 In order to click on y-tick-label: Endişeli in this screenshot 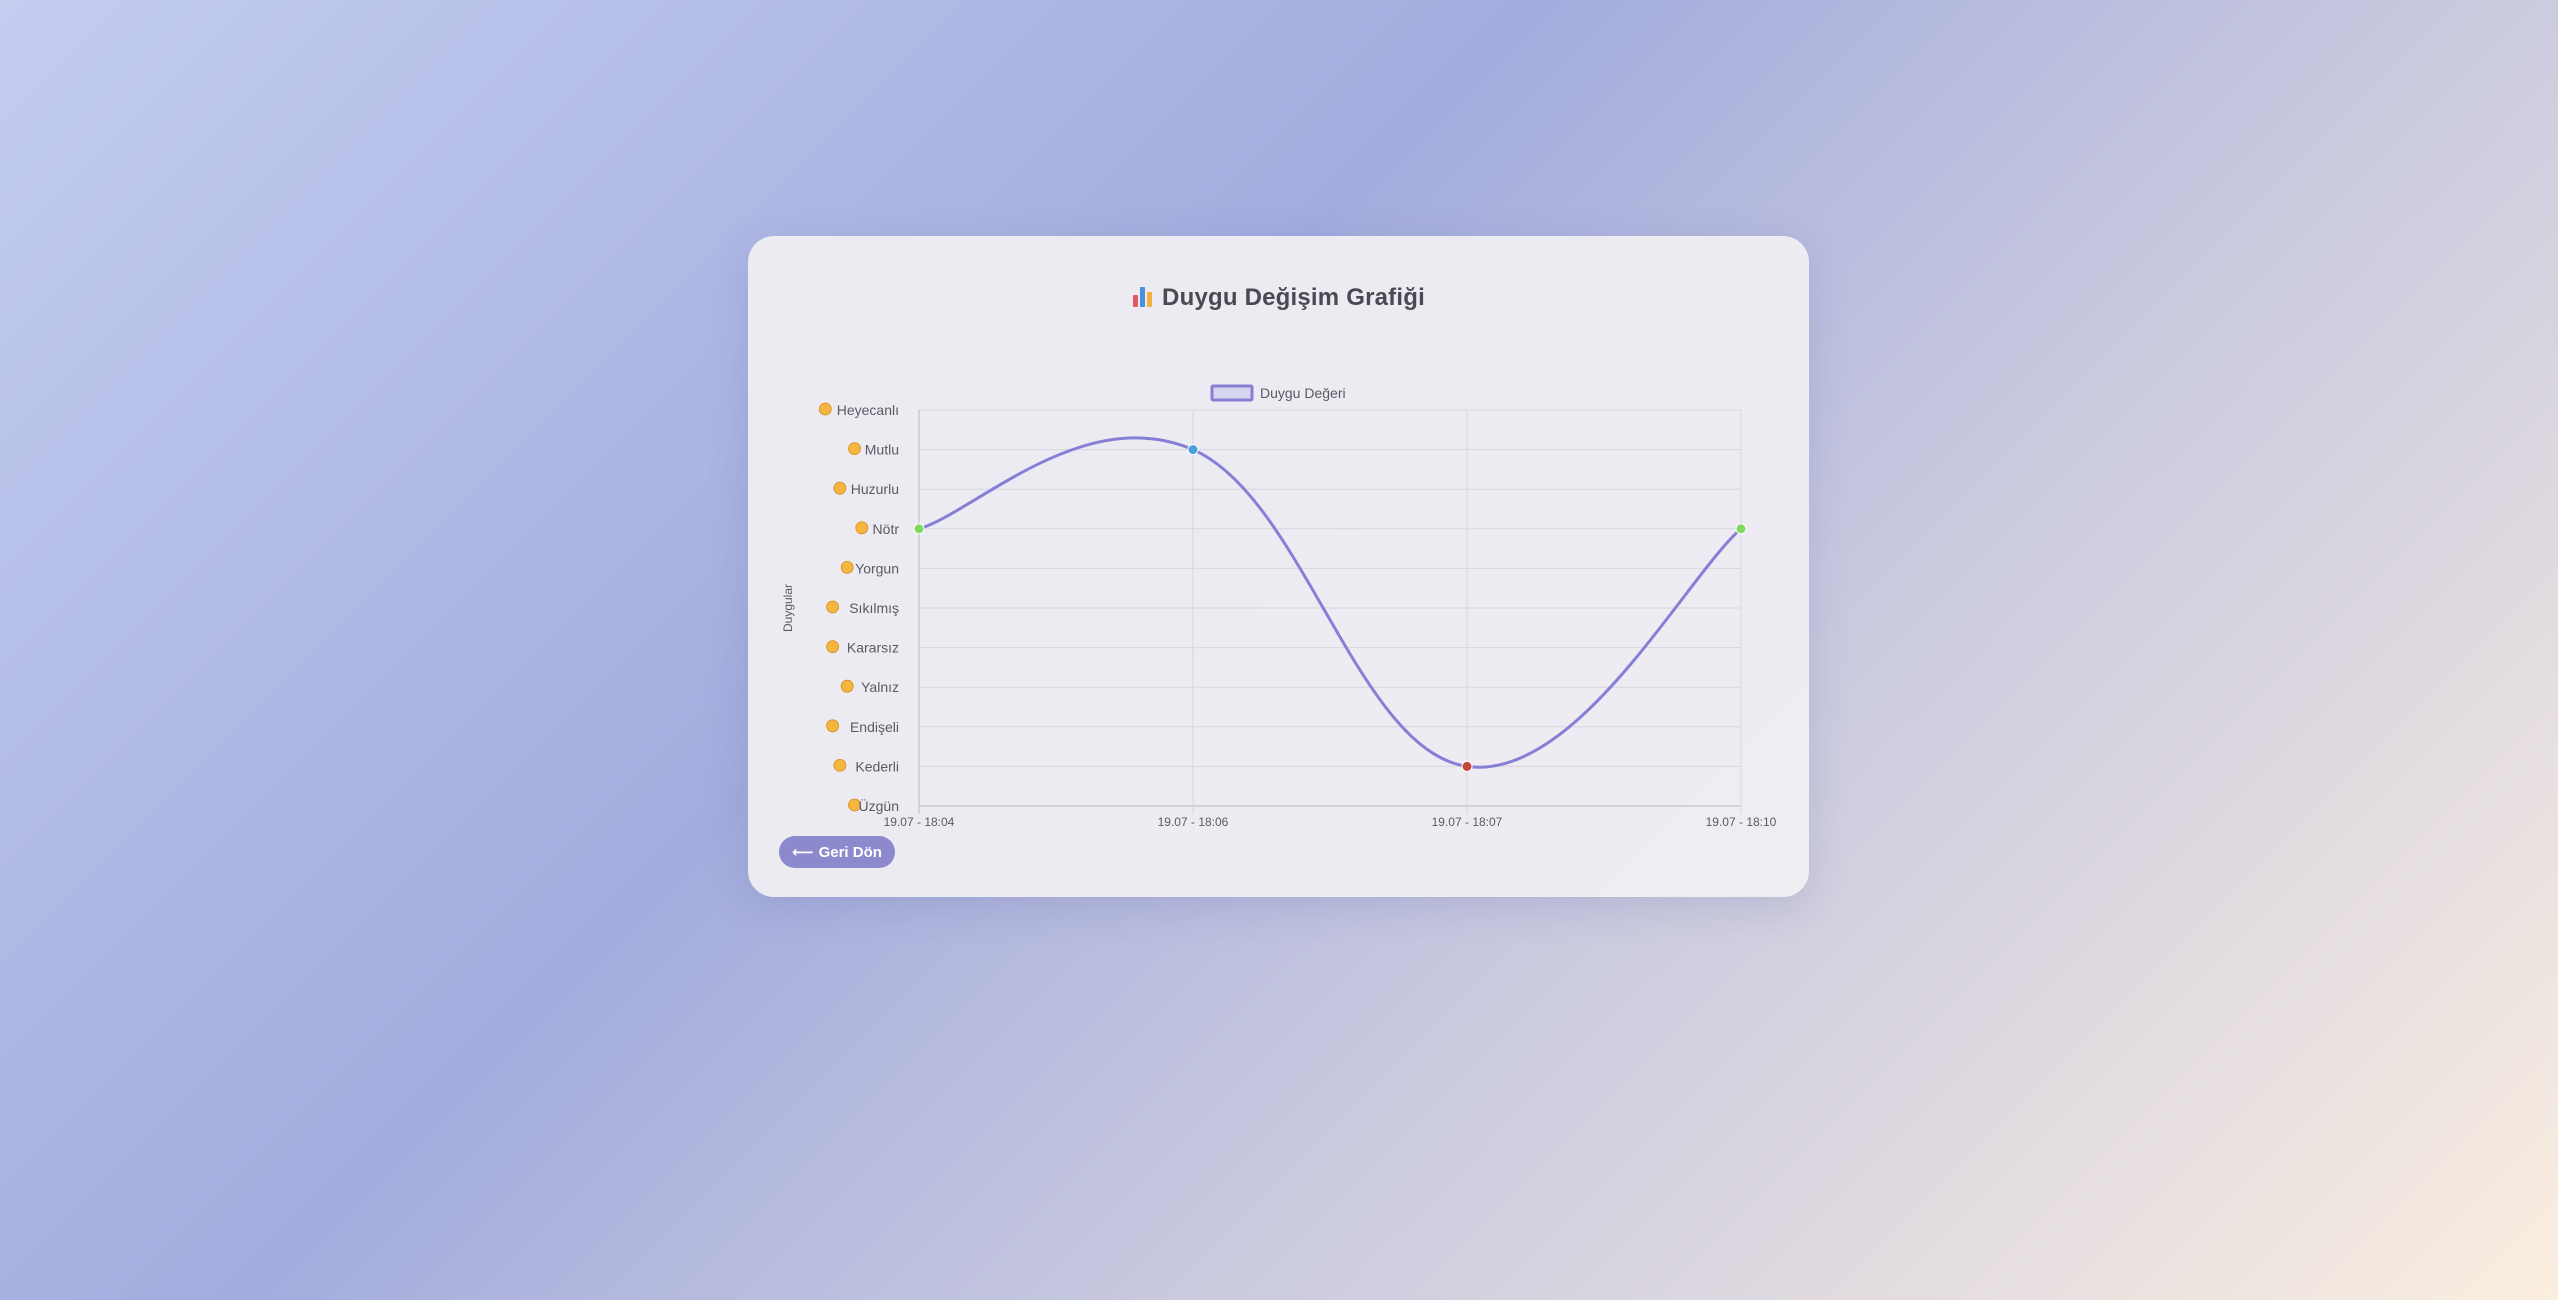, I will do `click(874, 727)`.